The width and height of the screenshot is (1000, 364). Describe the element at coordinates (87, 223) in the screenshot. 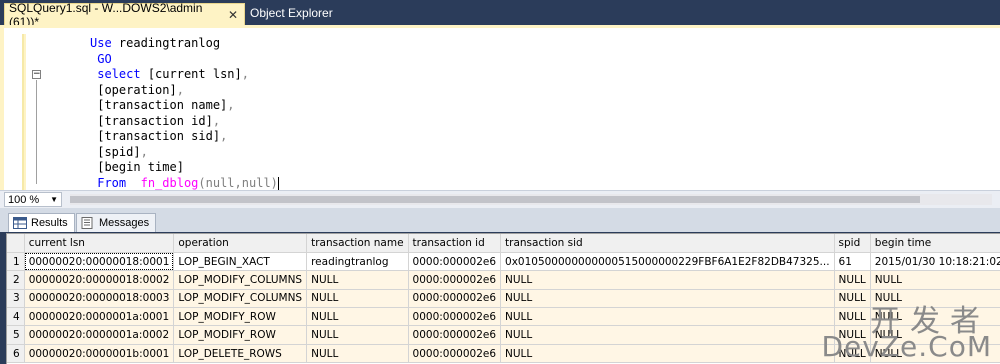

I see `messages-icon` at that location.